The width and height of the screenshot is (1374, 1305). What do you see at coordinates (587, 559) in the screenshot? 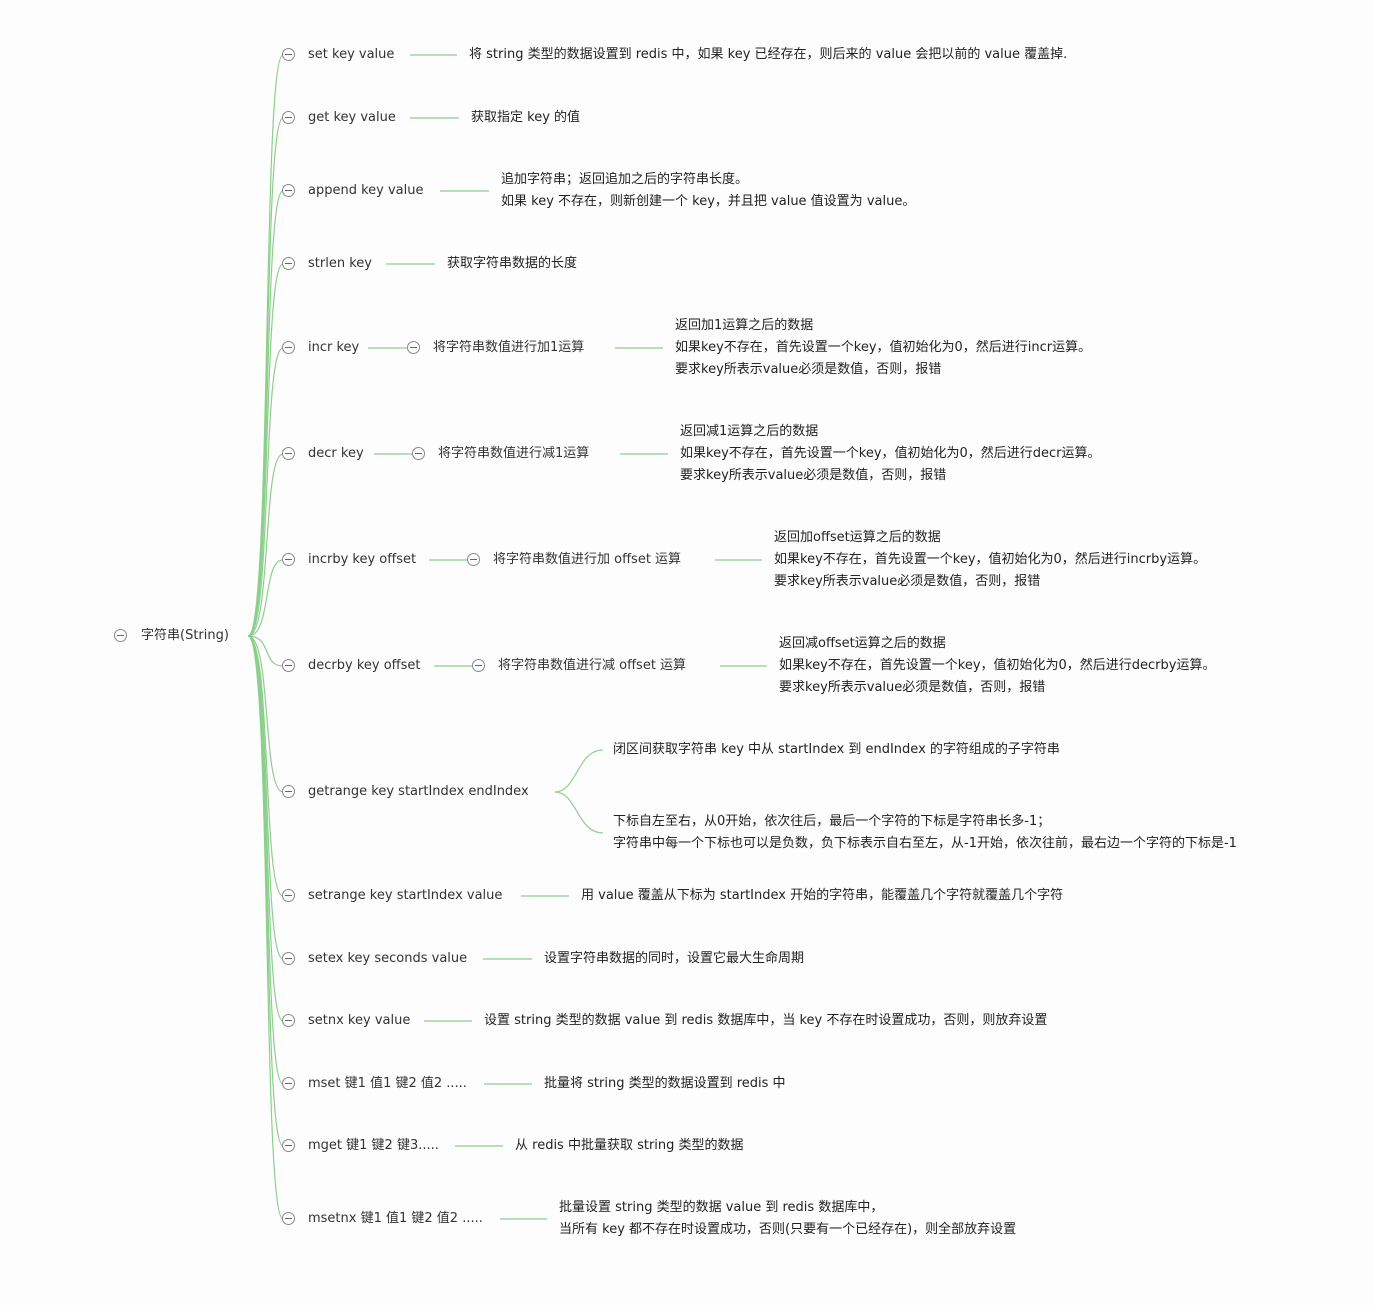
I see `sub-label: 将字符串数值进行加 offset 运算` at bounding box center [587, 559].